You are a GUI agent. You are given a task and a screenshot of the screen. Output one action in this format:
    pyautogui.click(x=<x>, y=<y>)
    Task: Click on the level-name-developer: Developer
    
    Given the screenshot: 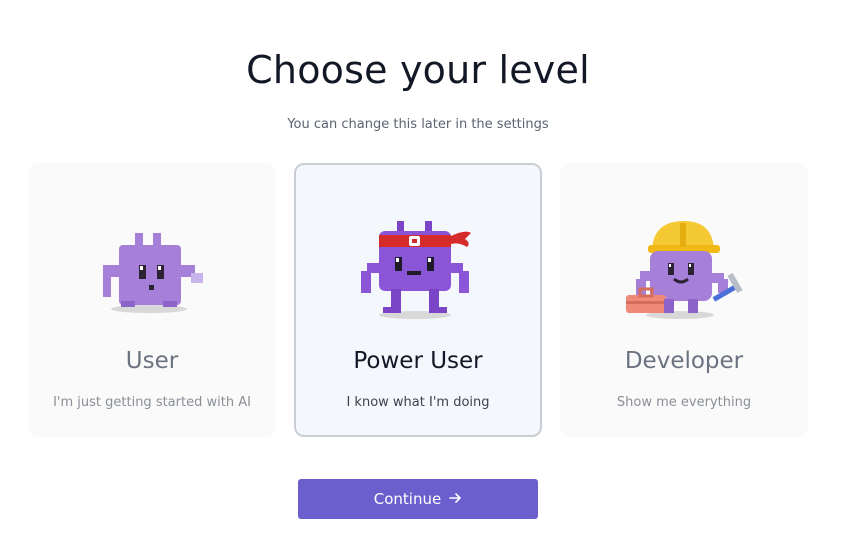 What is the action you would take?
    pyautogui.click(x=684, y=361)
    